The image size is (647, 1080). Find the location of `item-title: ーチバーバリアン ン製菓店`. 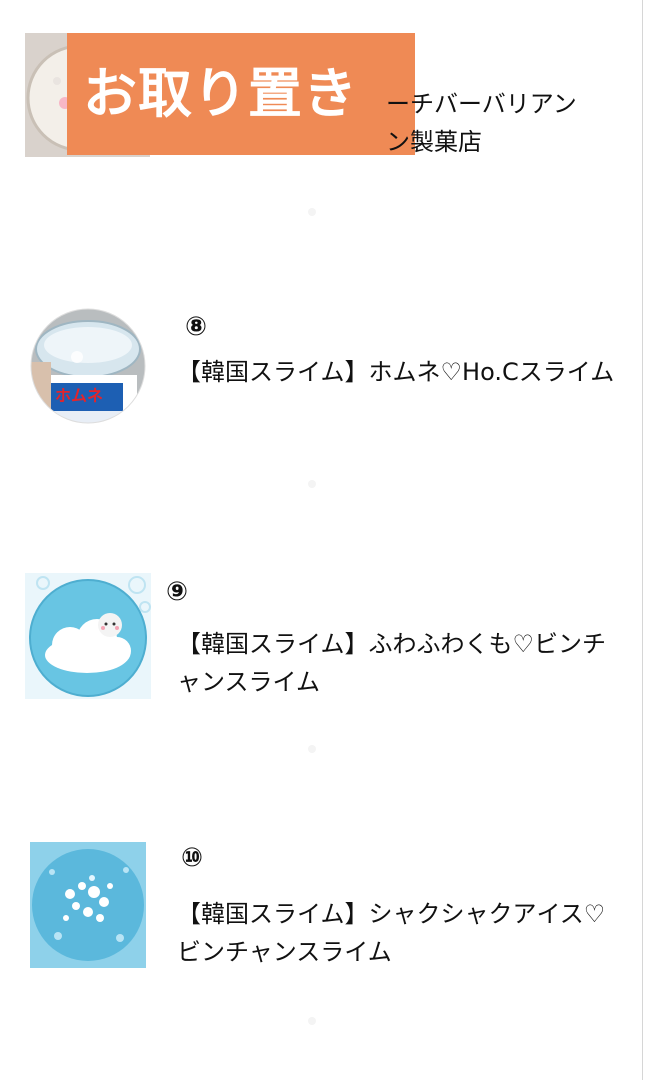

item-title: ーチバーバリアン ン製菓店 is located at coordinates (481, 123).